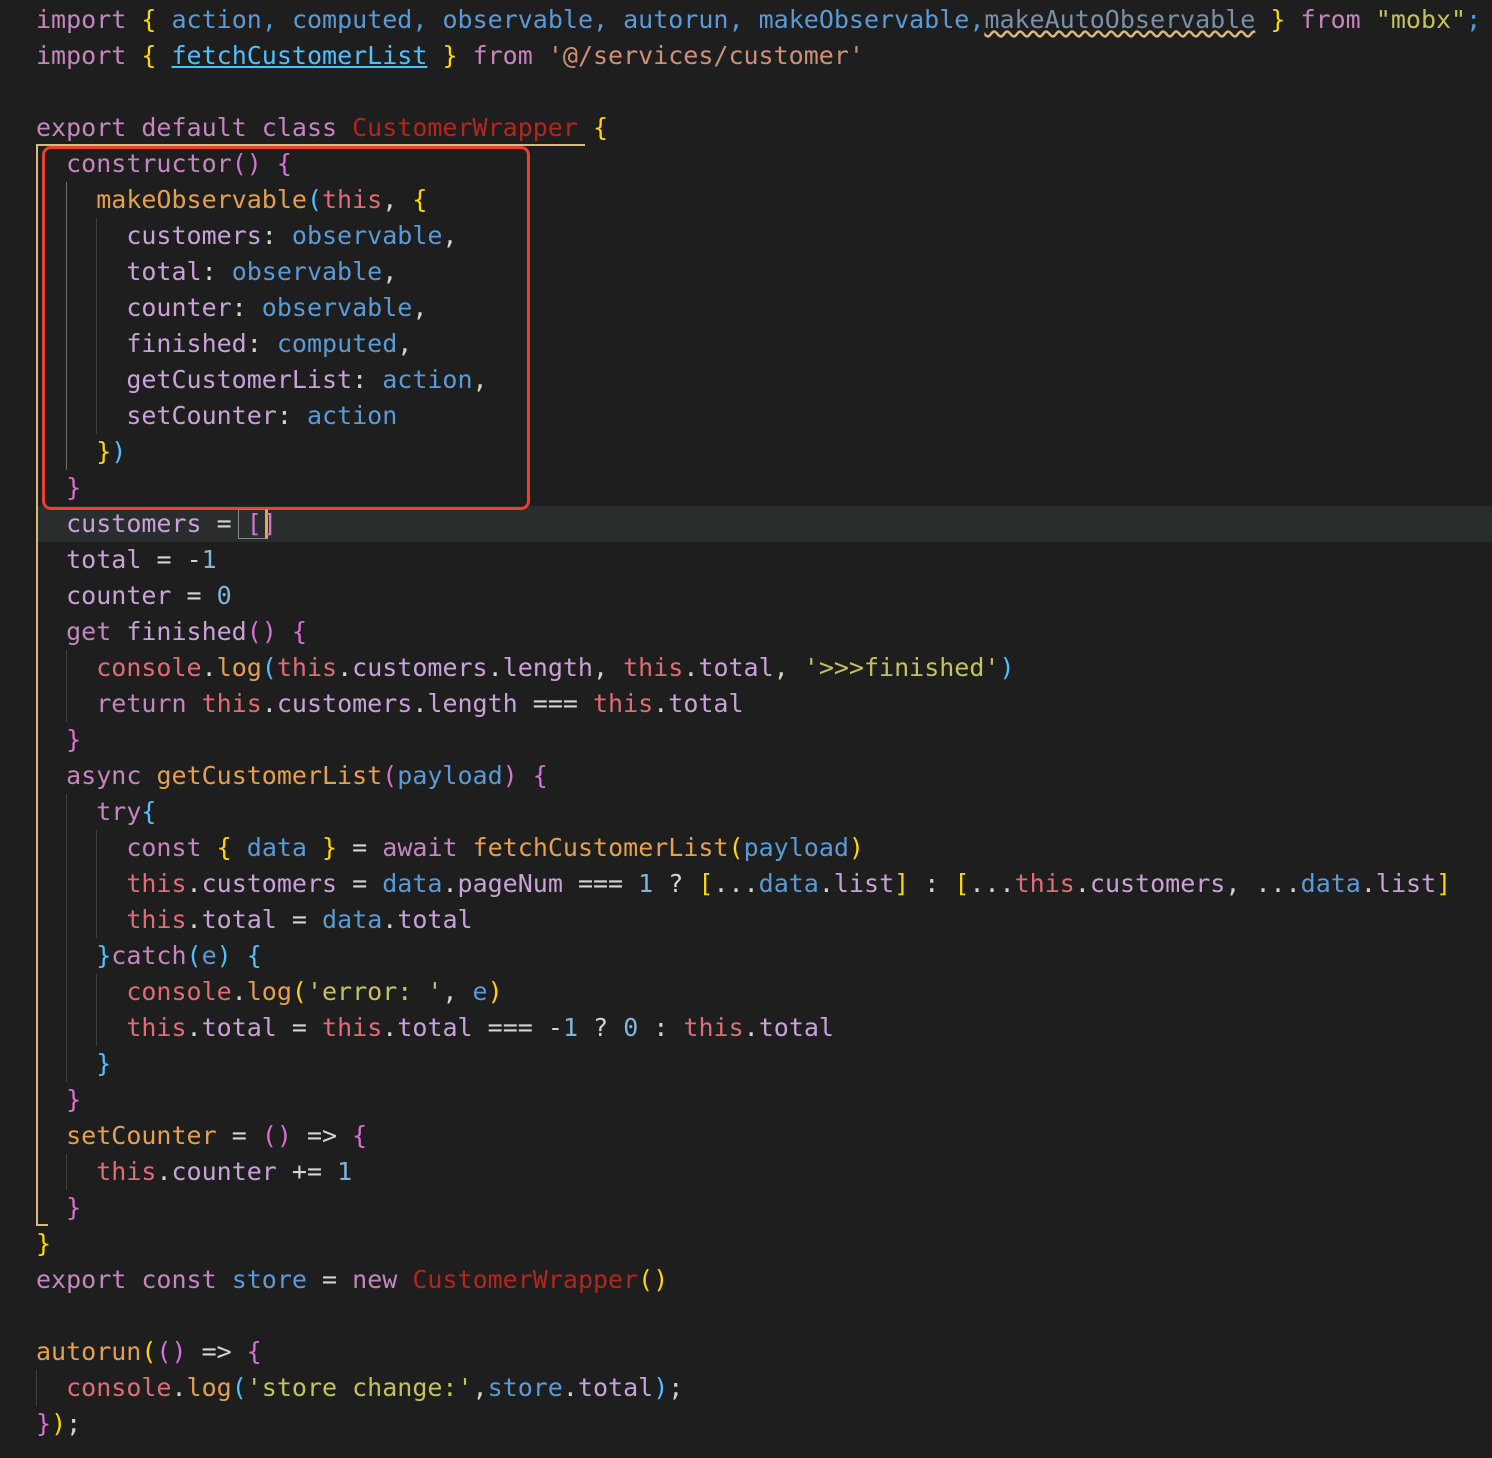  I want to click on code-line: setCounter: action, so click(216, 416).